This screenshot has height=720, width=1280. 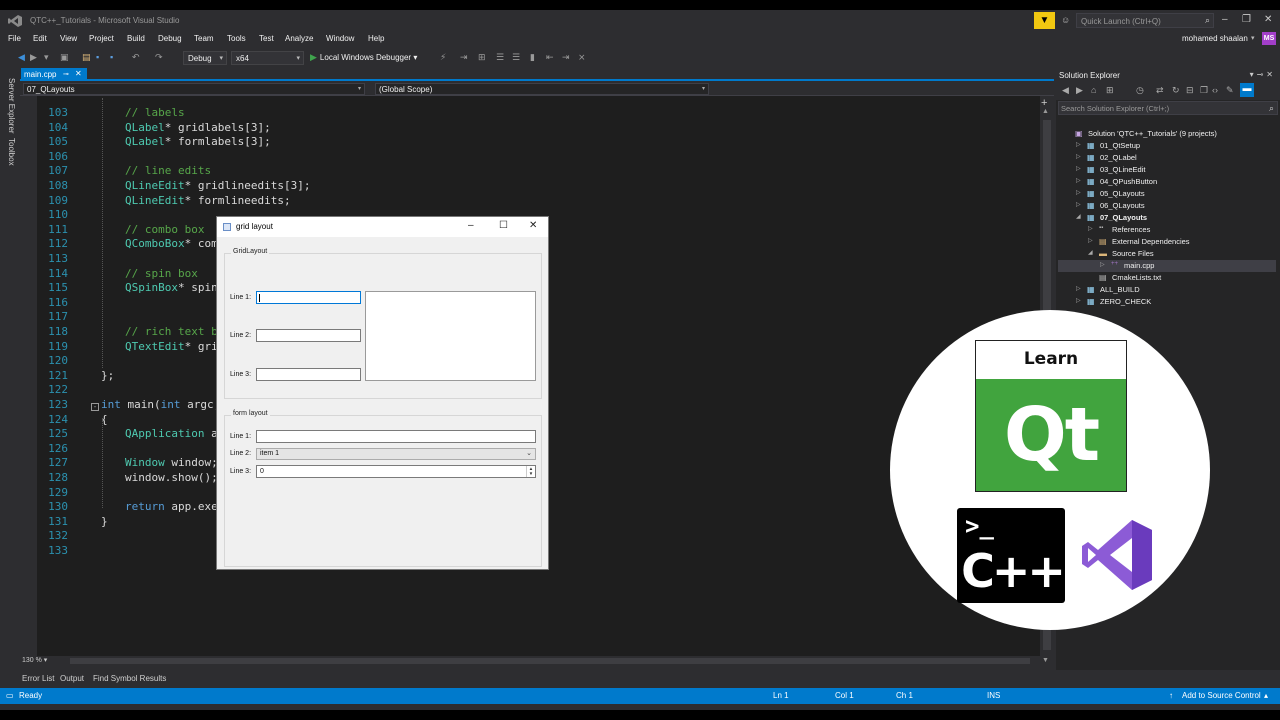 I want to click on breakpoint-icon: ⊞, so click(x=482, y=57).